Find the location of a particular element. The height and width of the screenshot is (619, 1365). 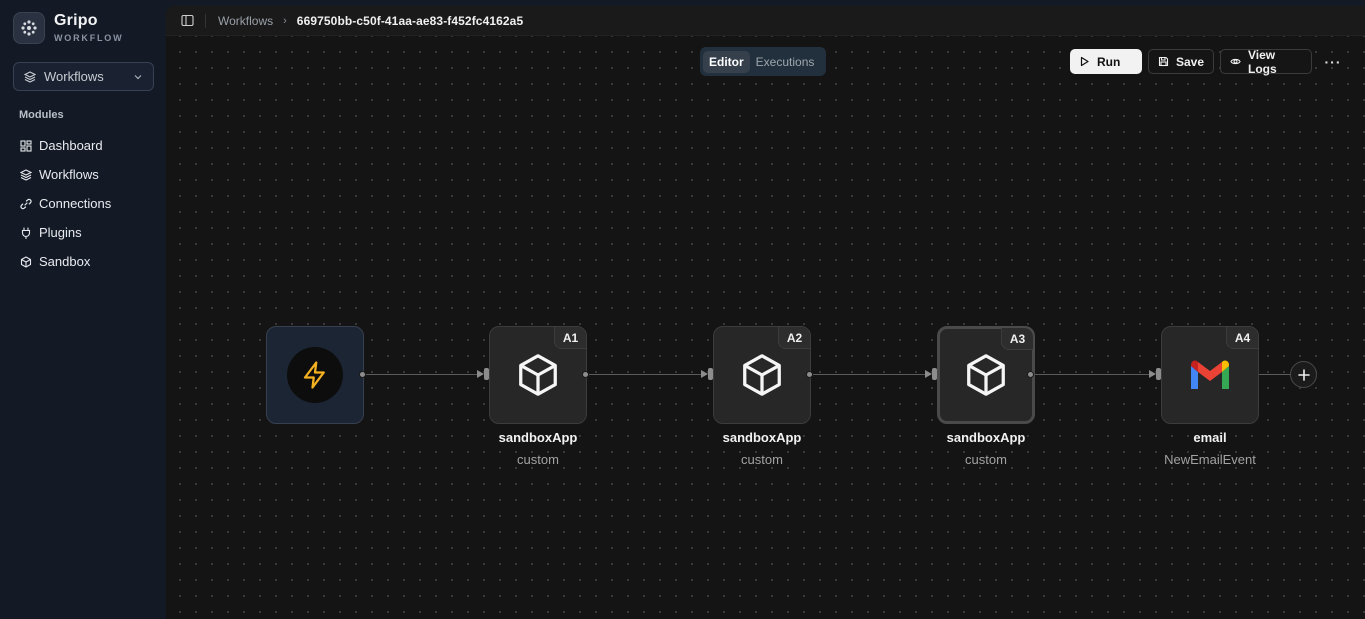

view-logs-button: View Logs is located at coordinates (1266, 61).